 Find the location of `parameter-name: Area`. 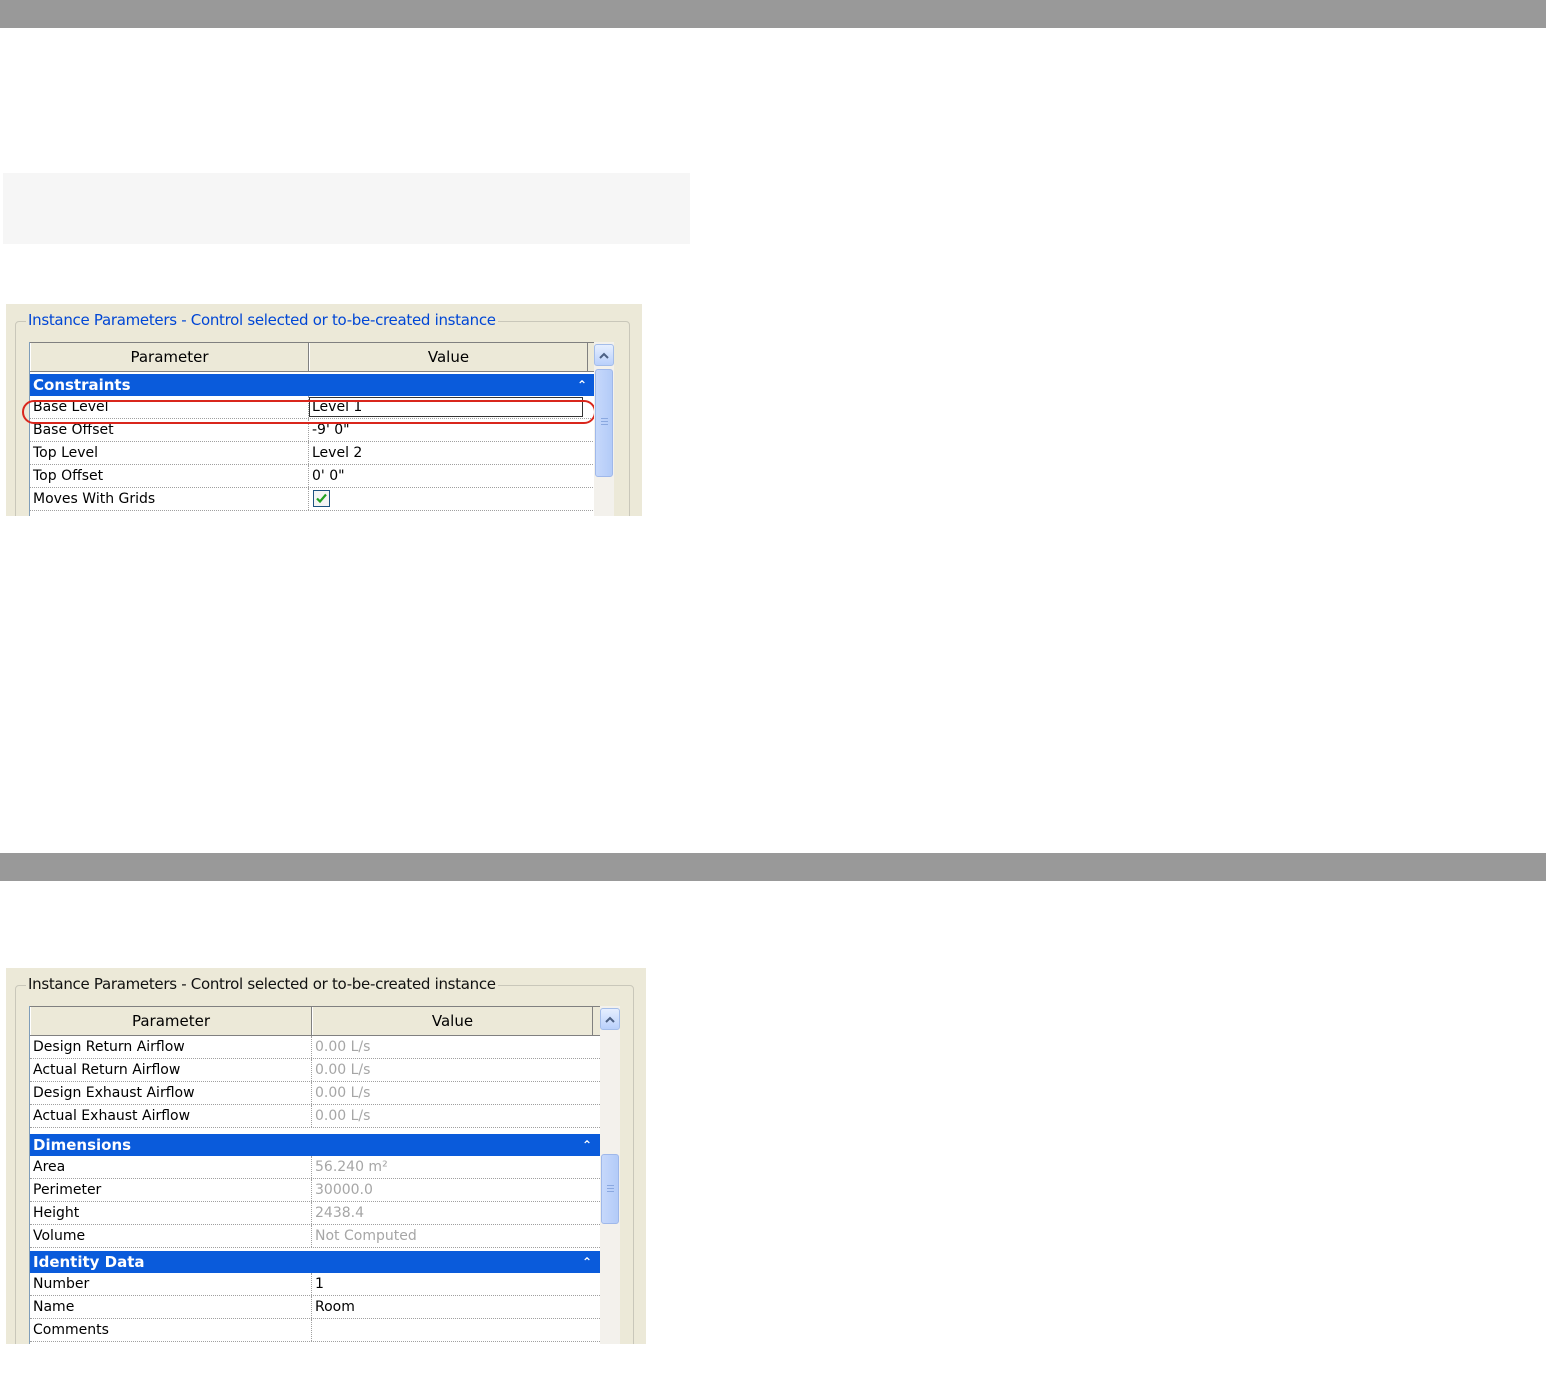

parameter-name: Area is located at coordinates (171, 1167).